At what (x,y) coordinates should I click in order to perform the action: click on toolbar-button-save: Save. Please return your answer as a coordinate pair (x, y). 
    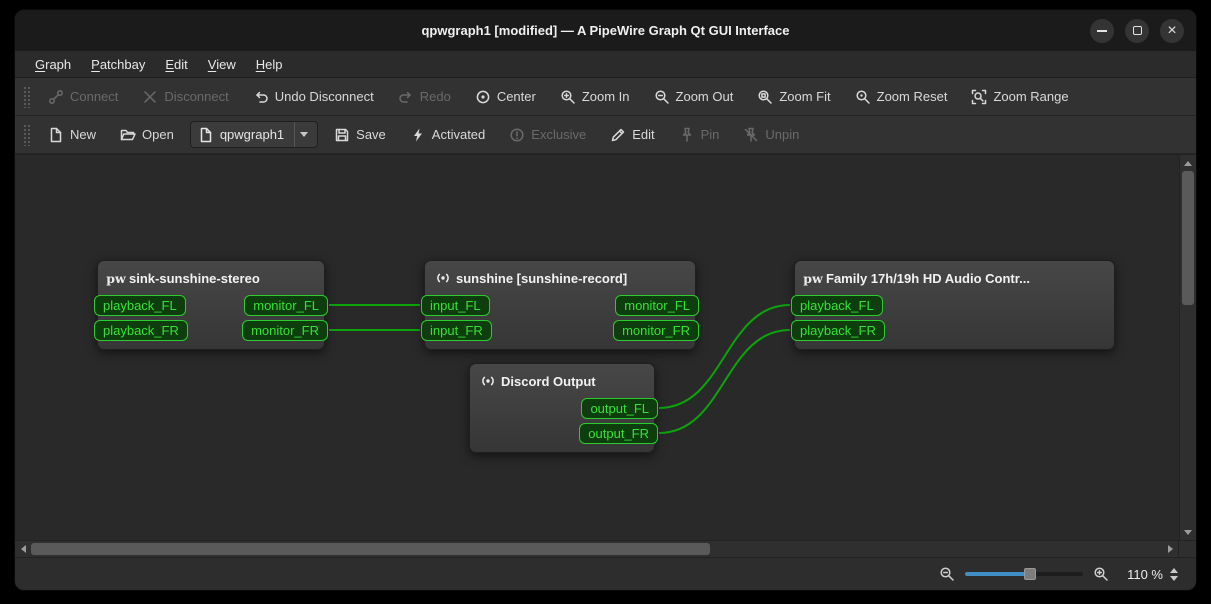
    Looking at the image, I should click on (360, 135).